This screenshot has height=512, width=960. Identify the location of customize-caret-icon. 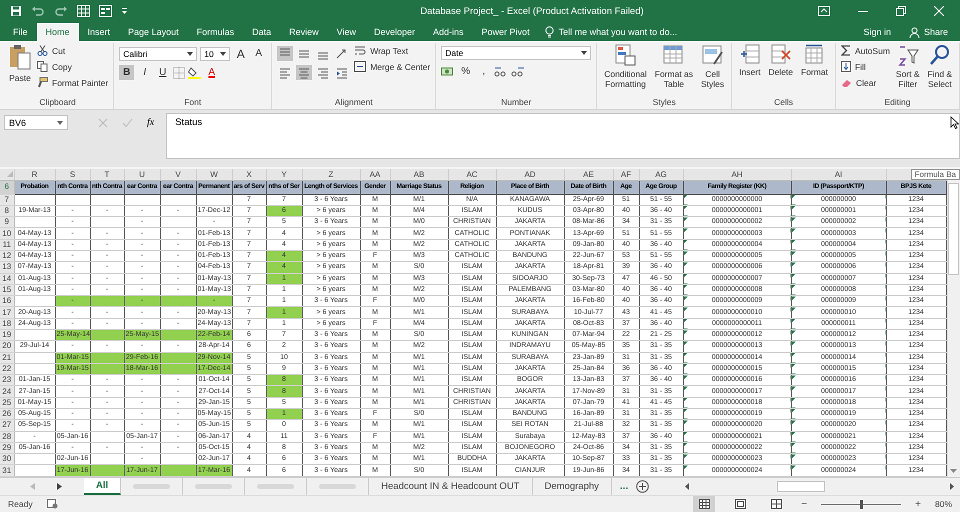
(124, 11).